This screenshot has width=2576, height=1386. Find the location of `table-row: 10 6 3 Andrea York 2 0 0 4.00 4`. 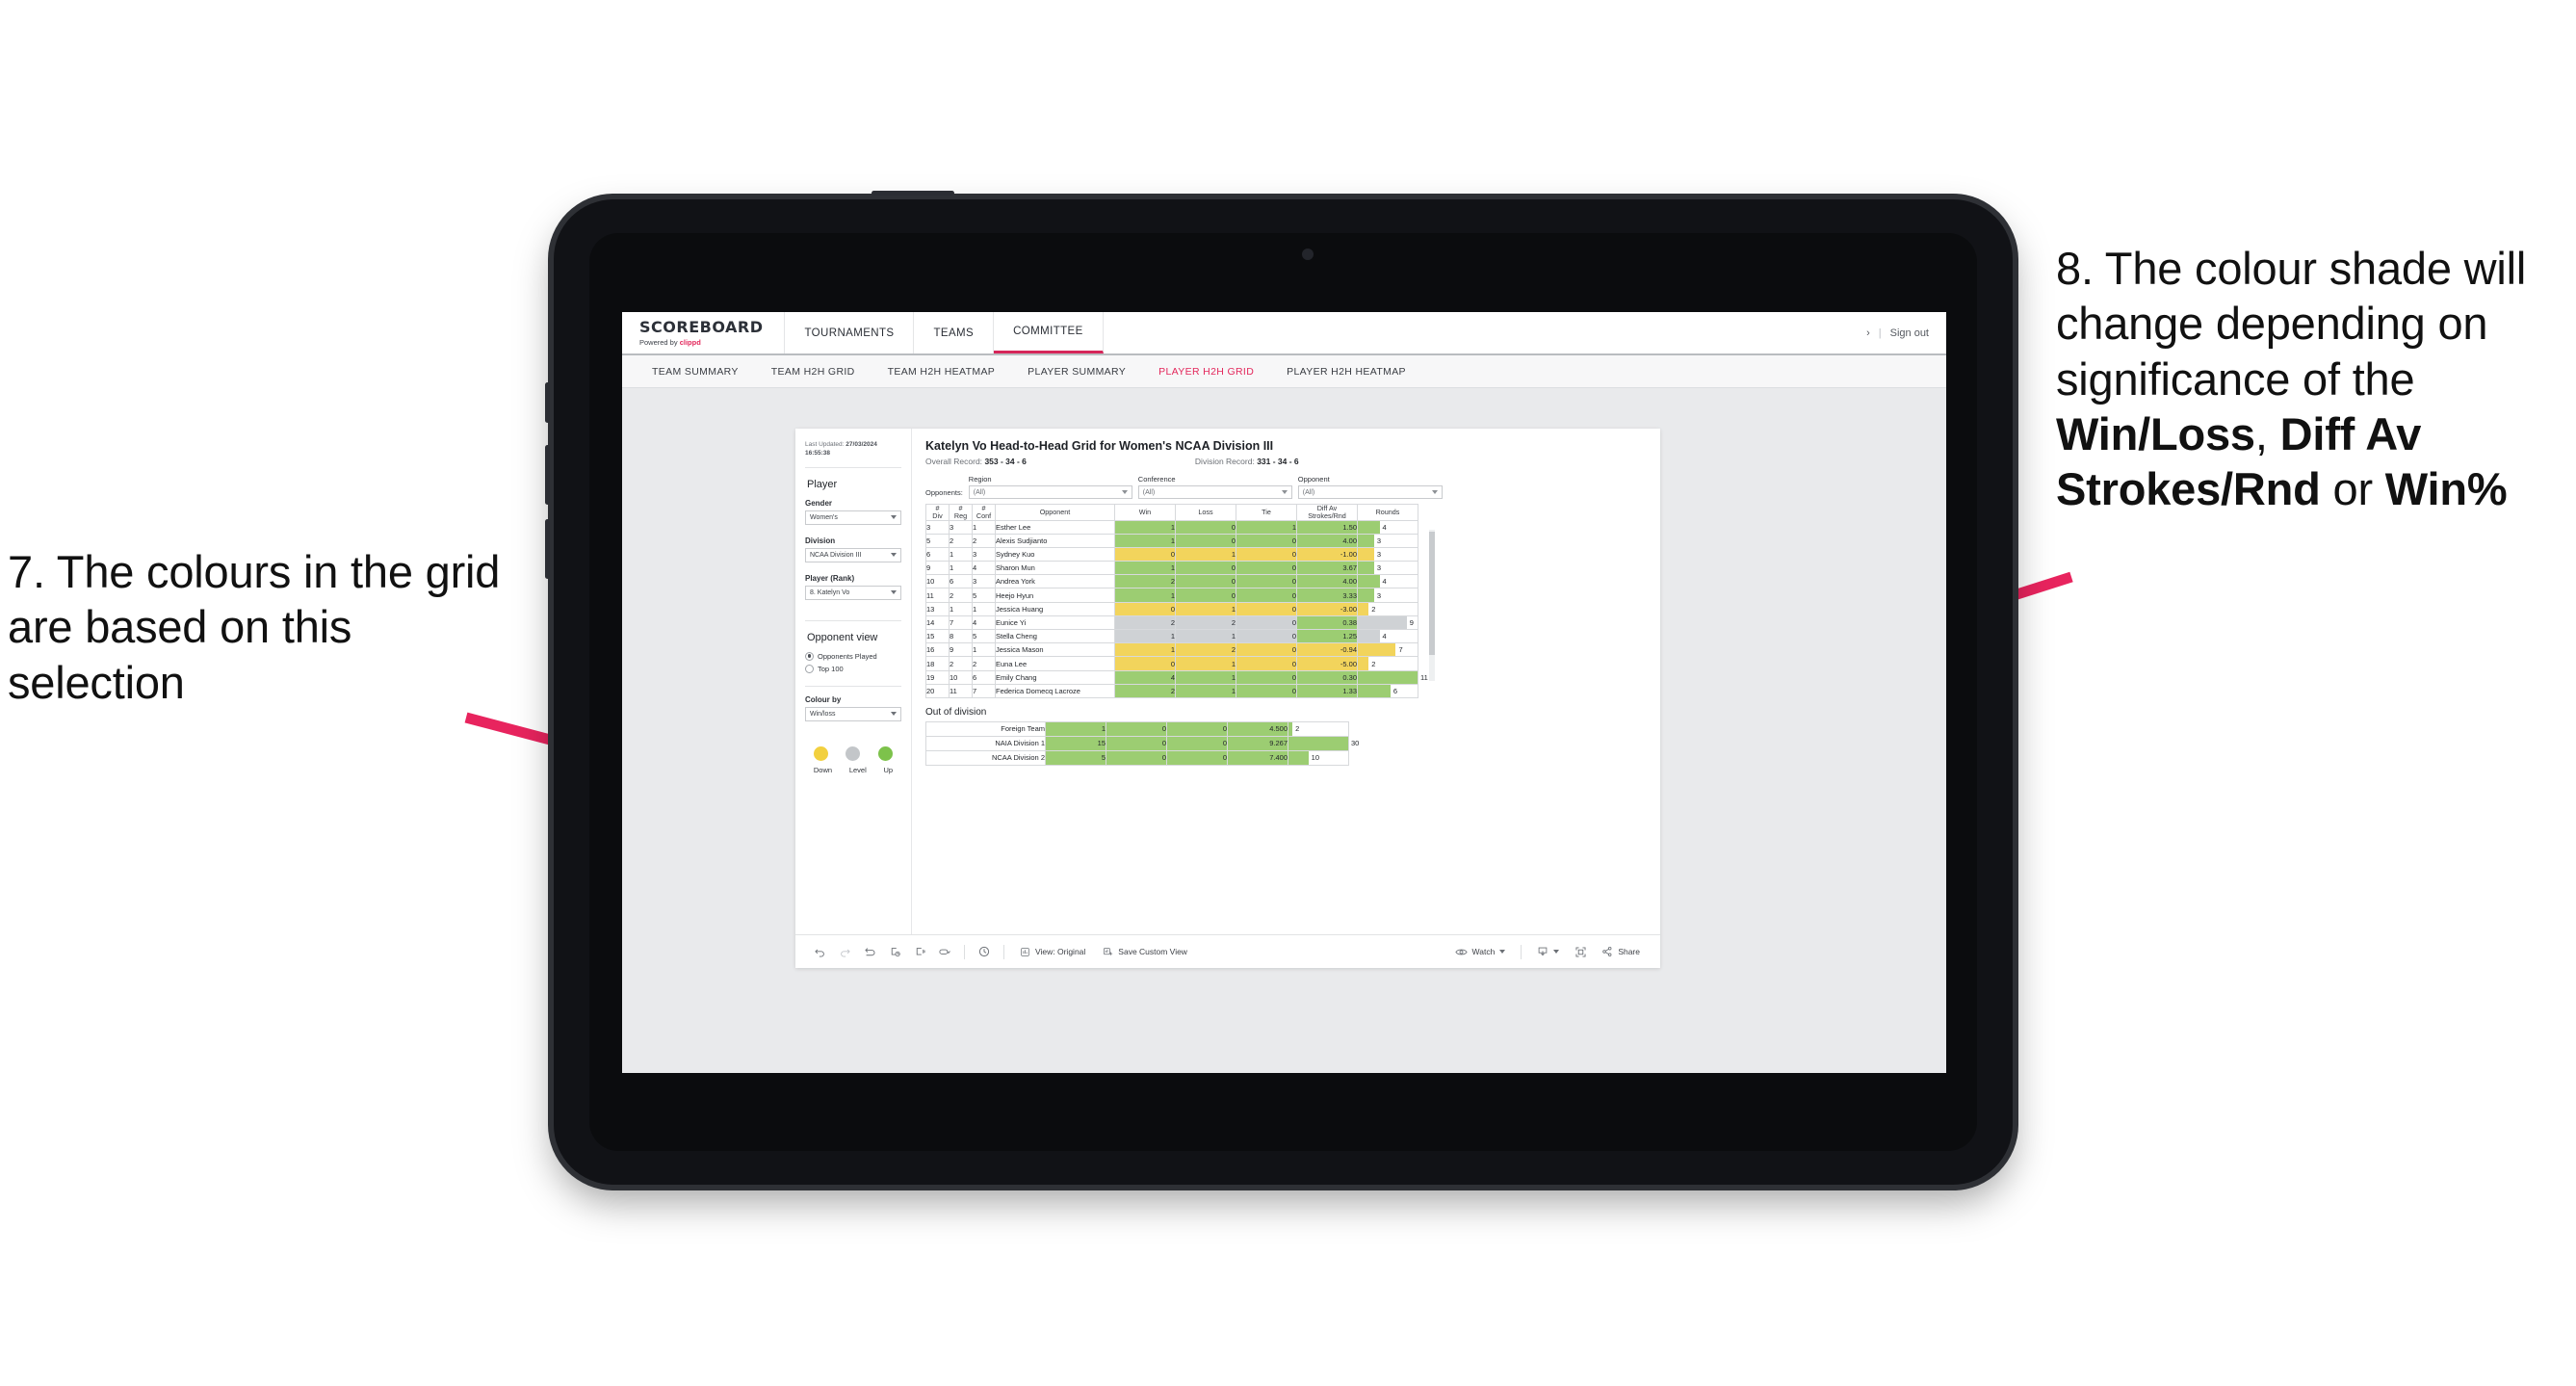

table-row: 10 6 3 Andrea York 2 0 0 4.00 4 is located at coordinates (1171, 581).